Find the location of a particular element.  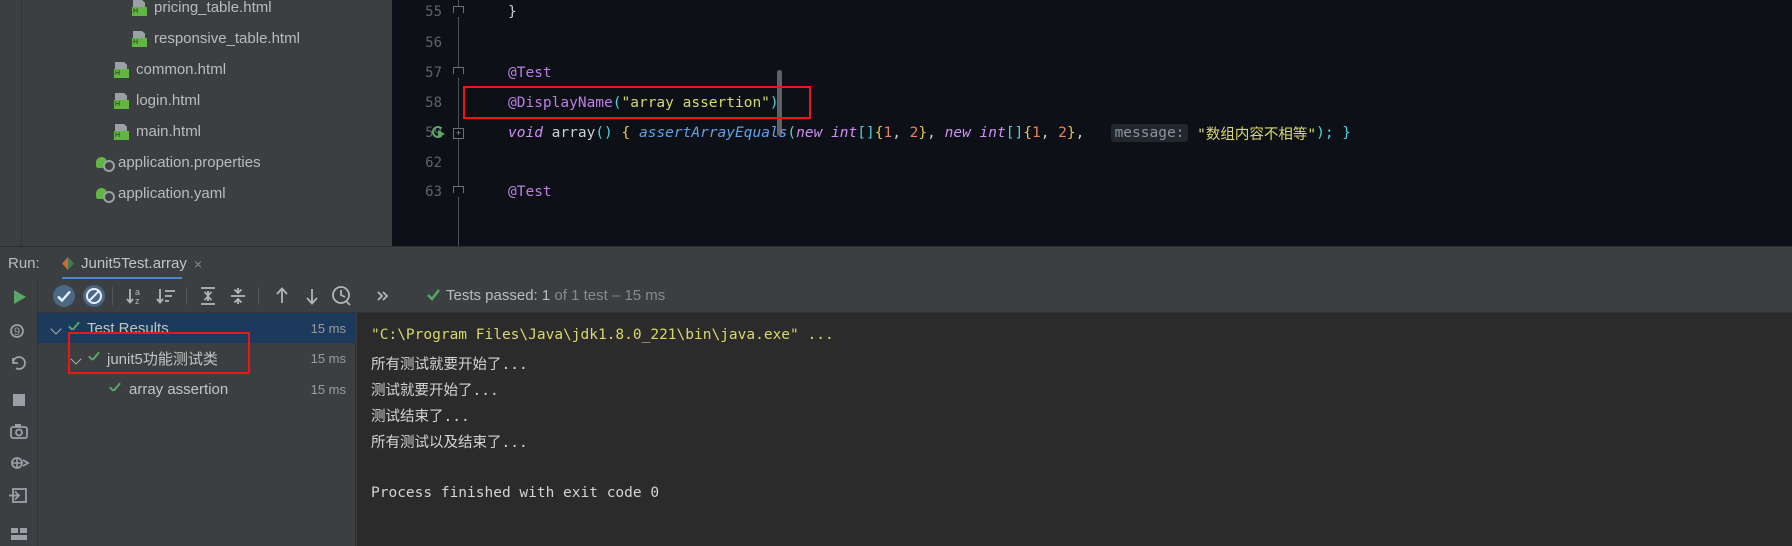

code-token-brace: } is located at coordinates (512, 12).